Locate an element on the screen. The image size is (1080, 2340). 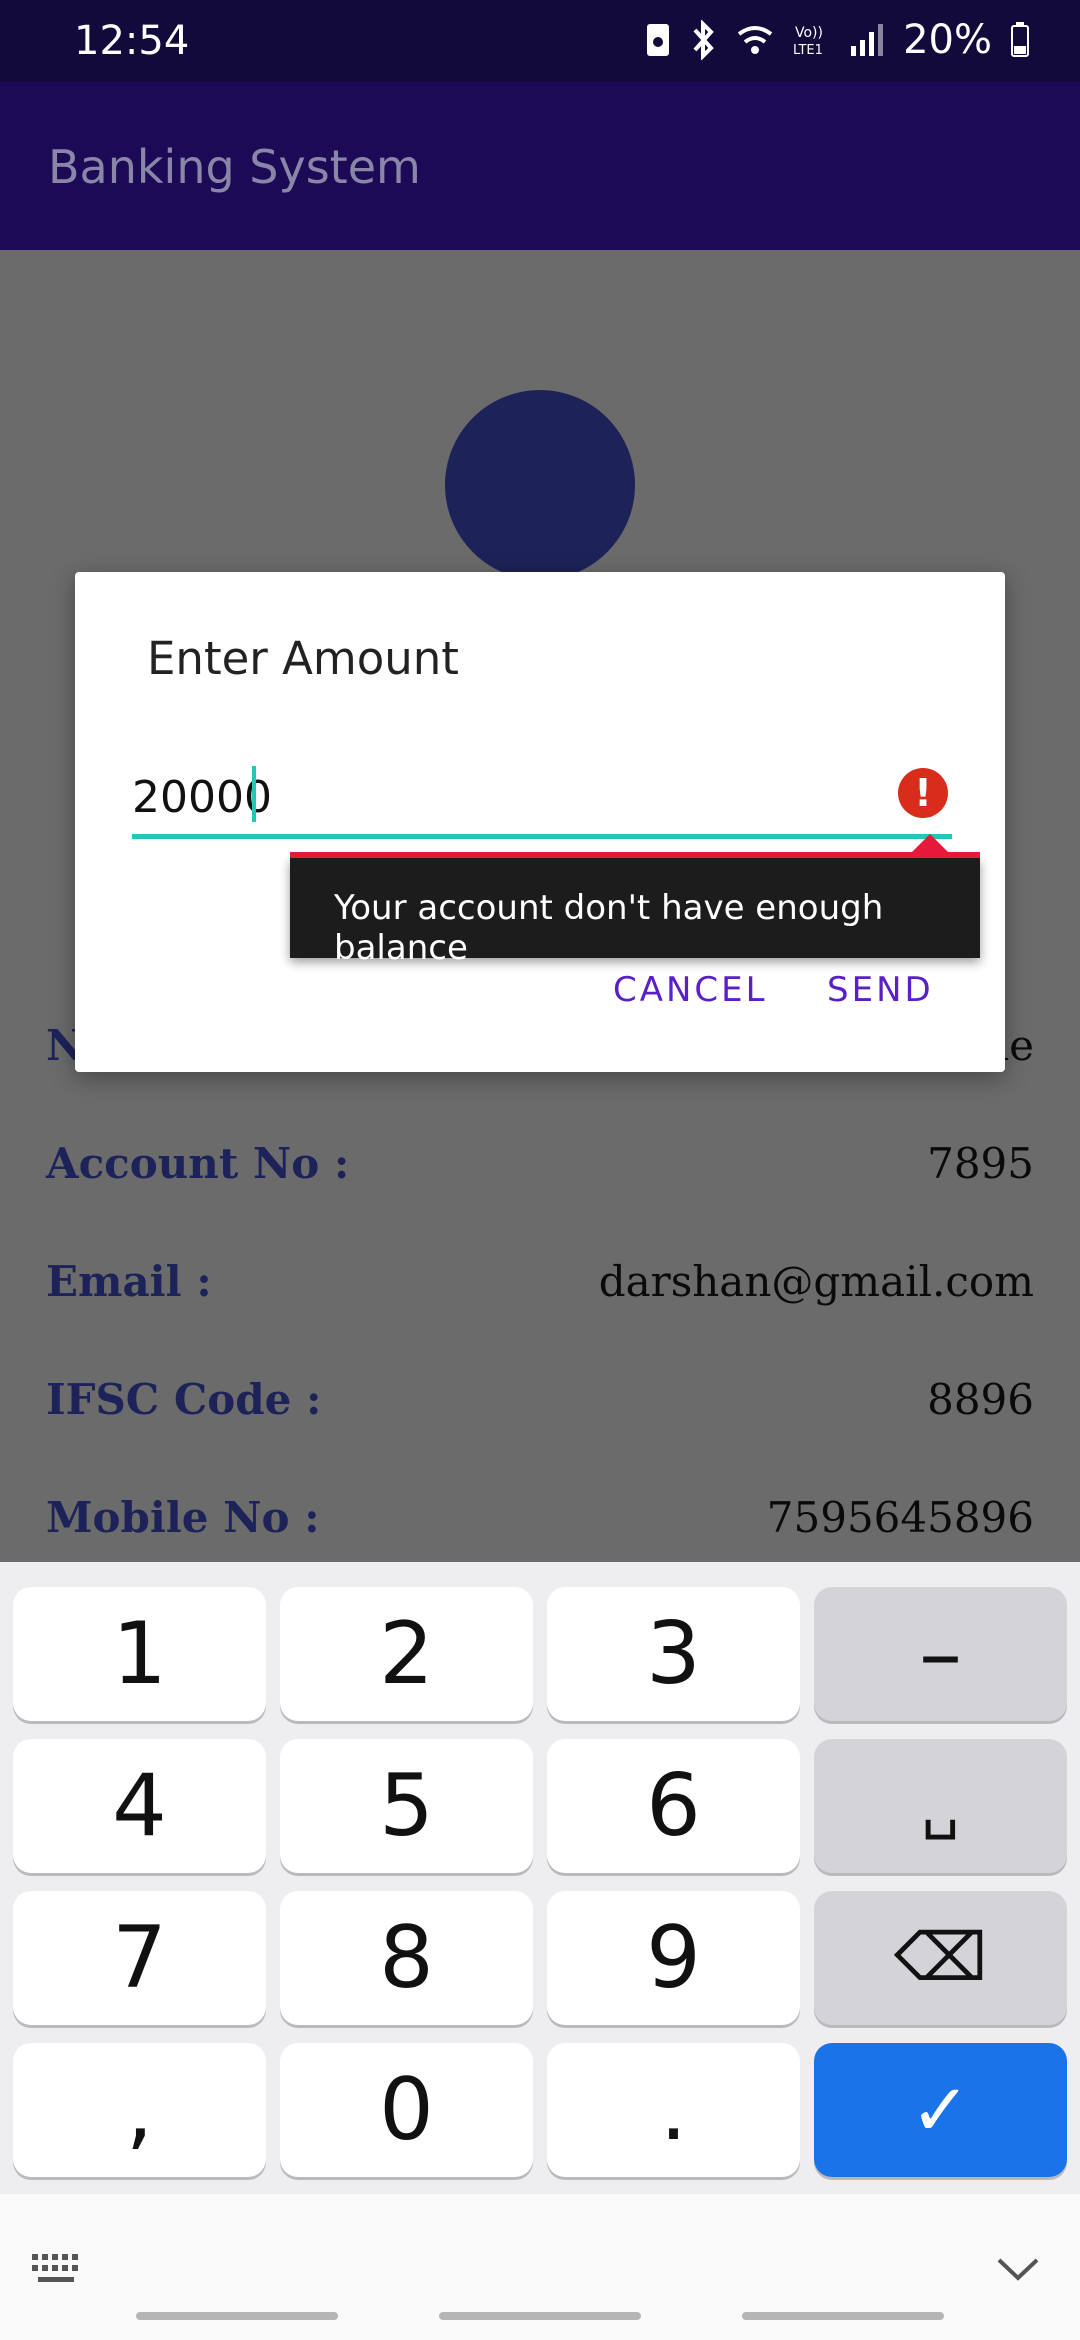
keyboard-switch-icon is located at coordinates (58, 2269).